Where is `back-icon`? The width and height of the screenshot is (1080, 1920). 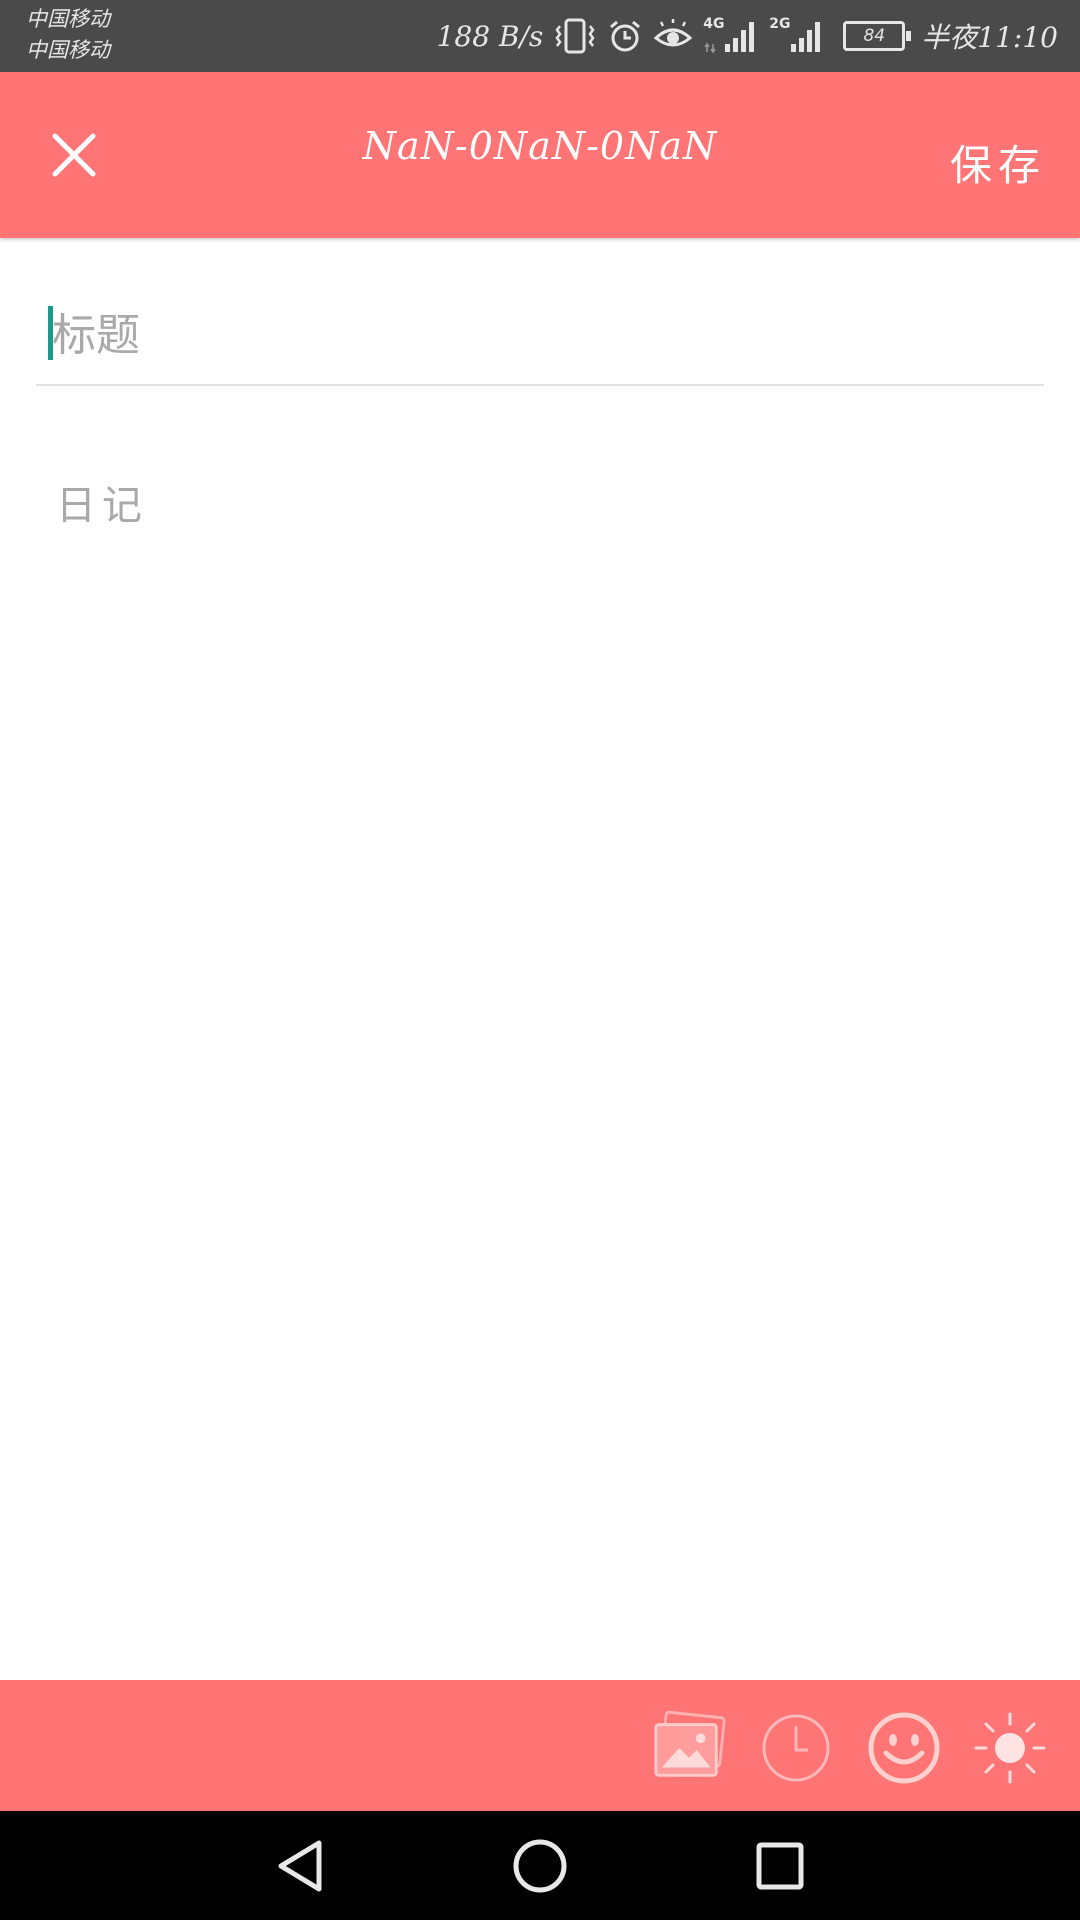 back-icon is located at coordinates (300, 1866).